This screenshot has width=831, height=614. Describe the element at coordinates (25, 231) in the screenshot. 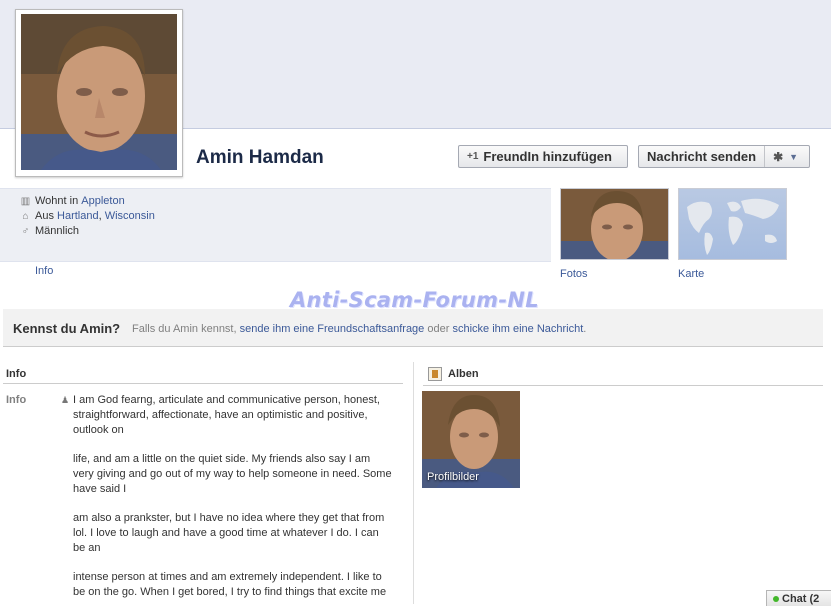

I see `male-icon: ♂` at that location.